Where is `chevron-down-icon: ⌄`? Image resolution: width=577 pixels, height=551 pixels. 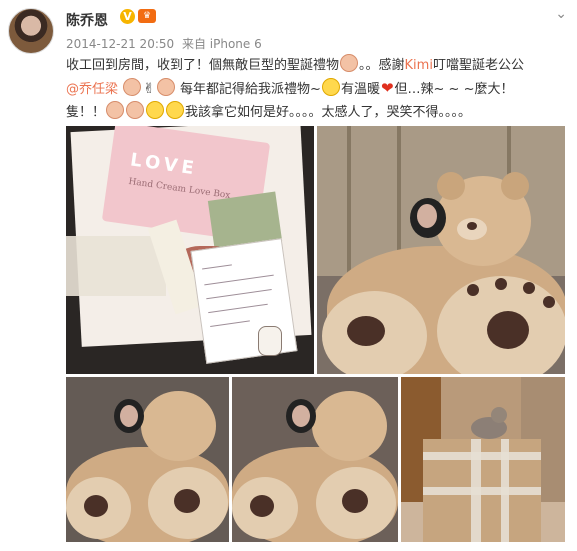
chevron-down-icon: ⌄ is located at coordinates (561, 14).